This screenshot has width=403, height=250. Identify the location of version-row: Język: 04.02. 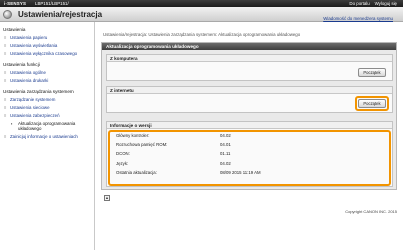
(249, 163).